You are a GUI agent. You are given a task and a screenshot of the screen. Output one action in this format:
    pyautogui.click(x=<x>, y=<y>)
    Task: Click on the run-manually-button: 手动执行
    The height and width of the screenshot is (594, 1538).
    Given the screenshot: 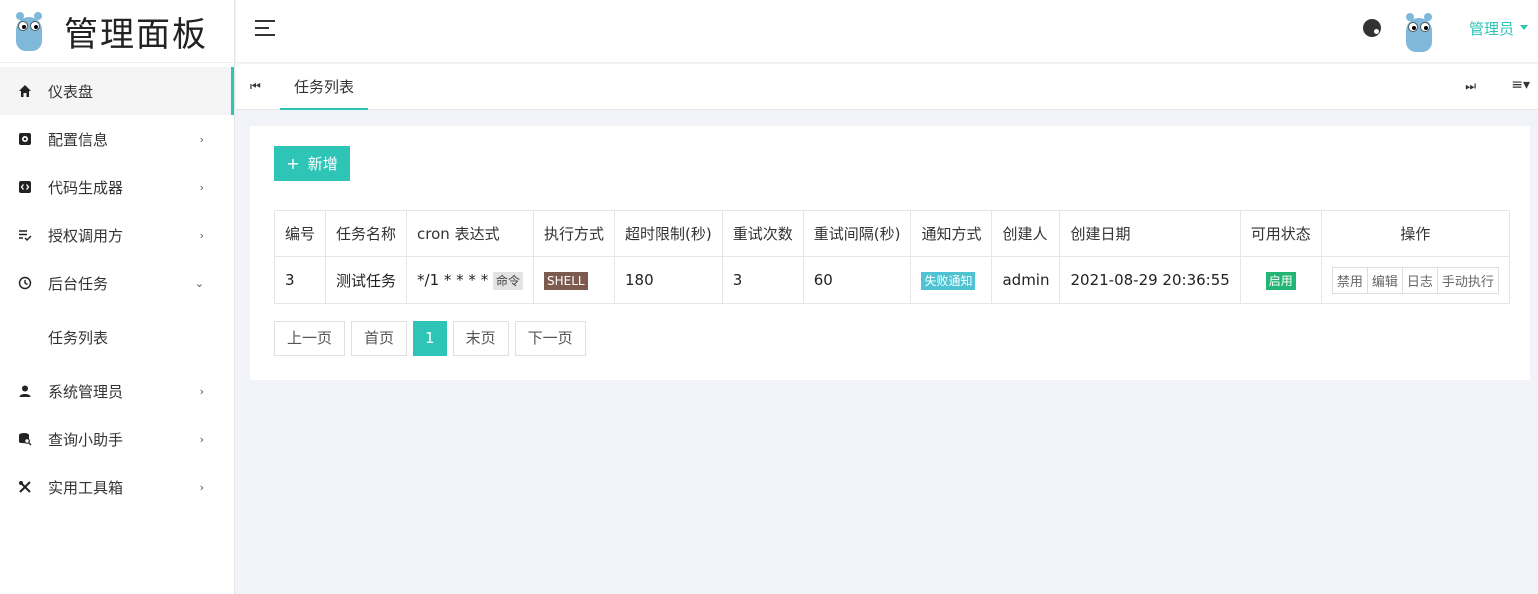 What is the action you would take?
    pyautogui.click(x=1467, y=280)
    